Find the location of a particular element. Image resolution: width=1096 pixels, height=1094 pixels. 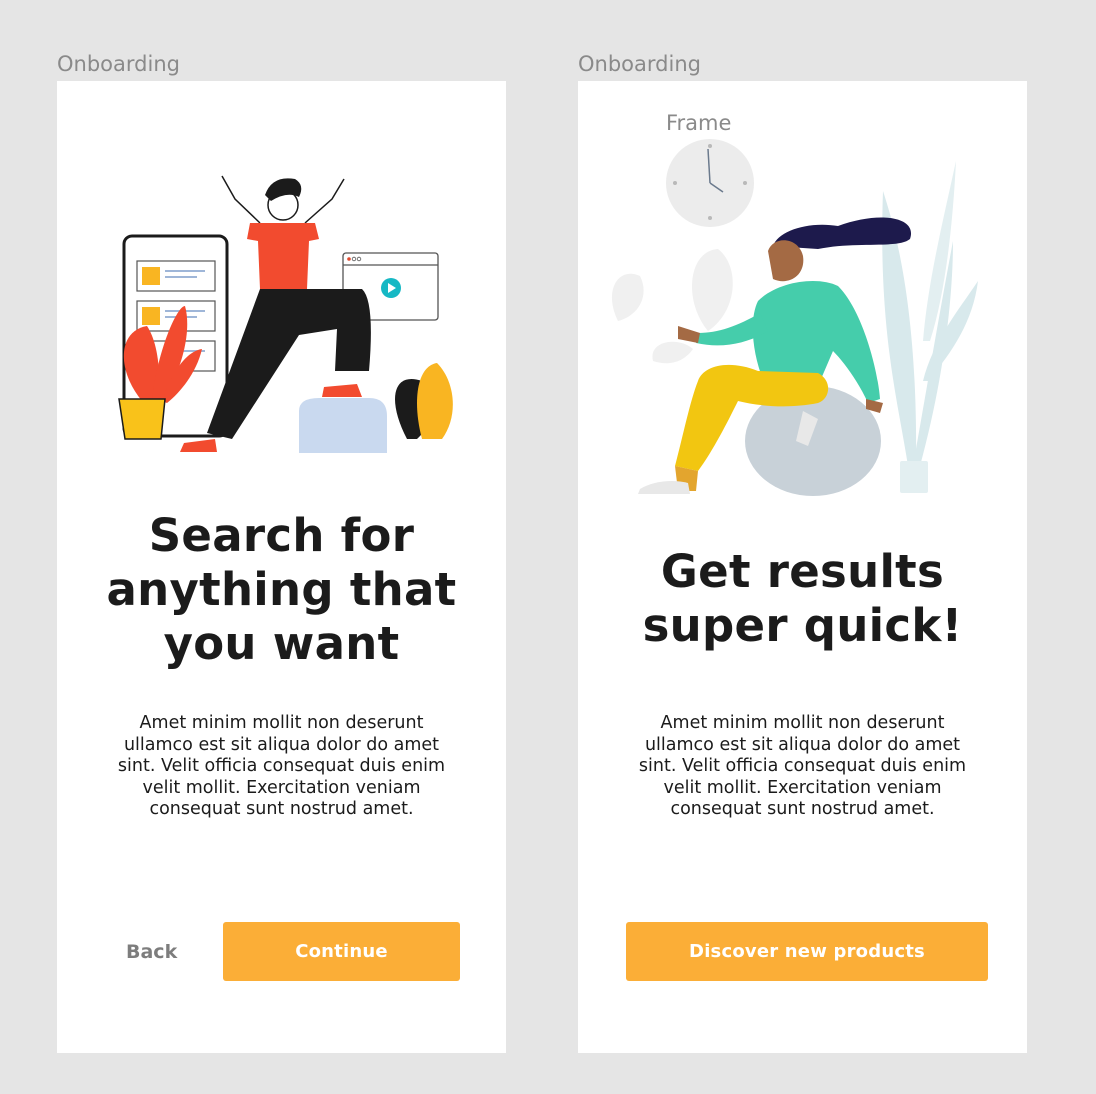

headline-line: Get results is located at coordinates (802, 571).